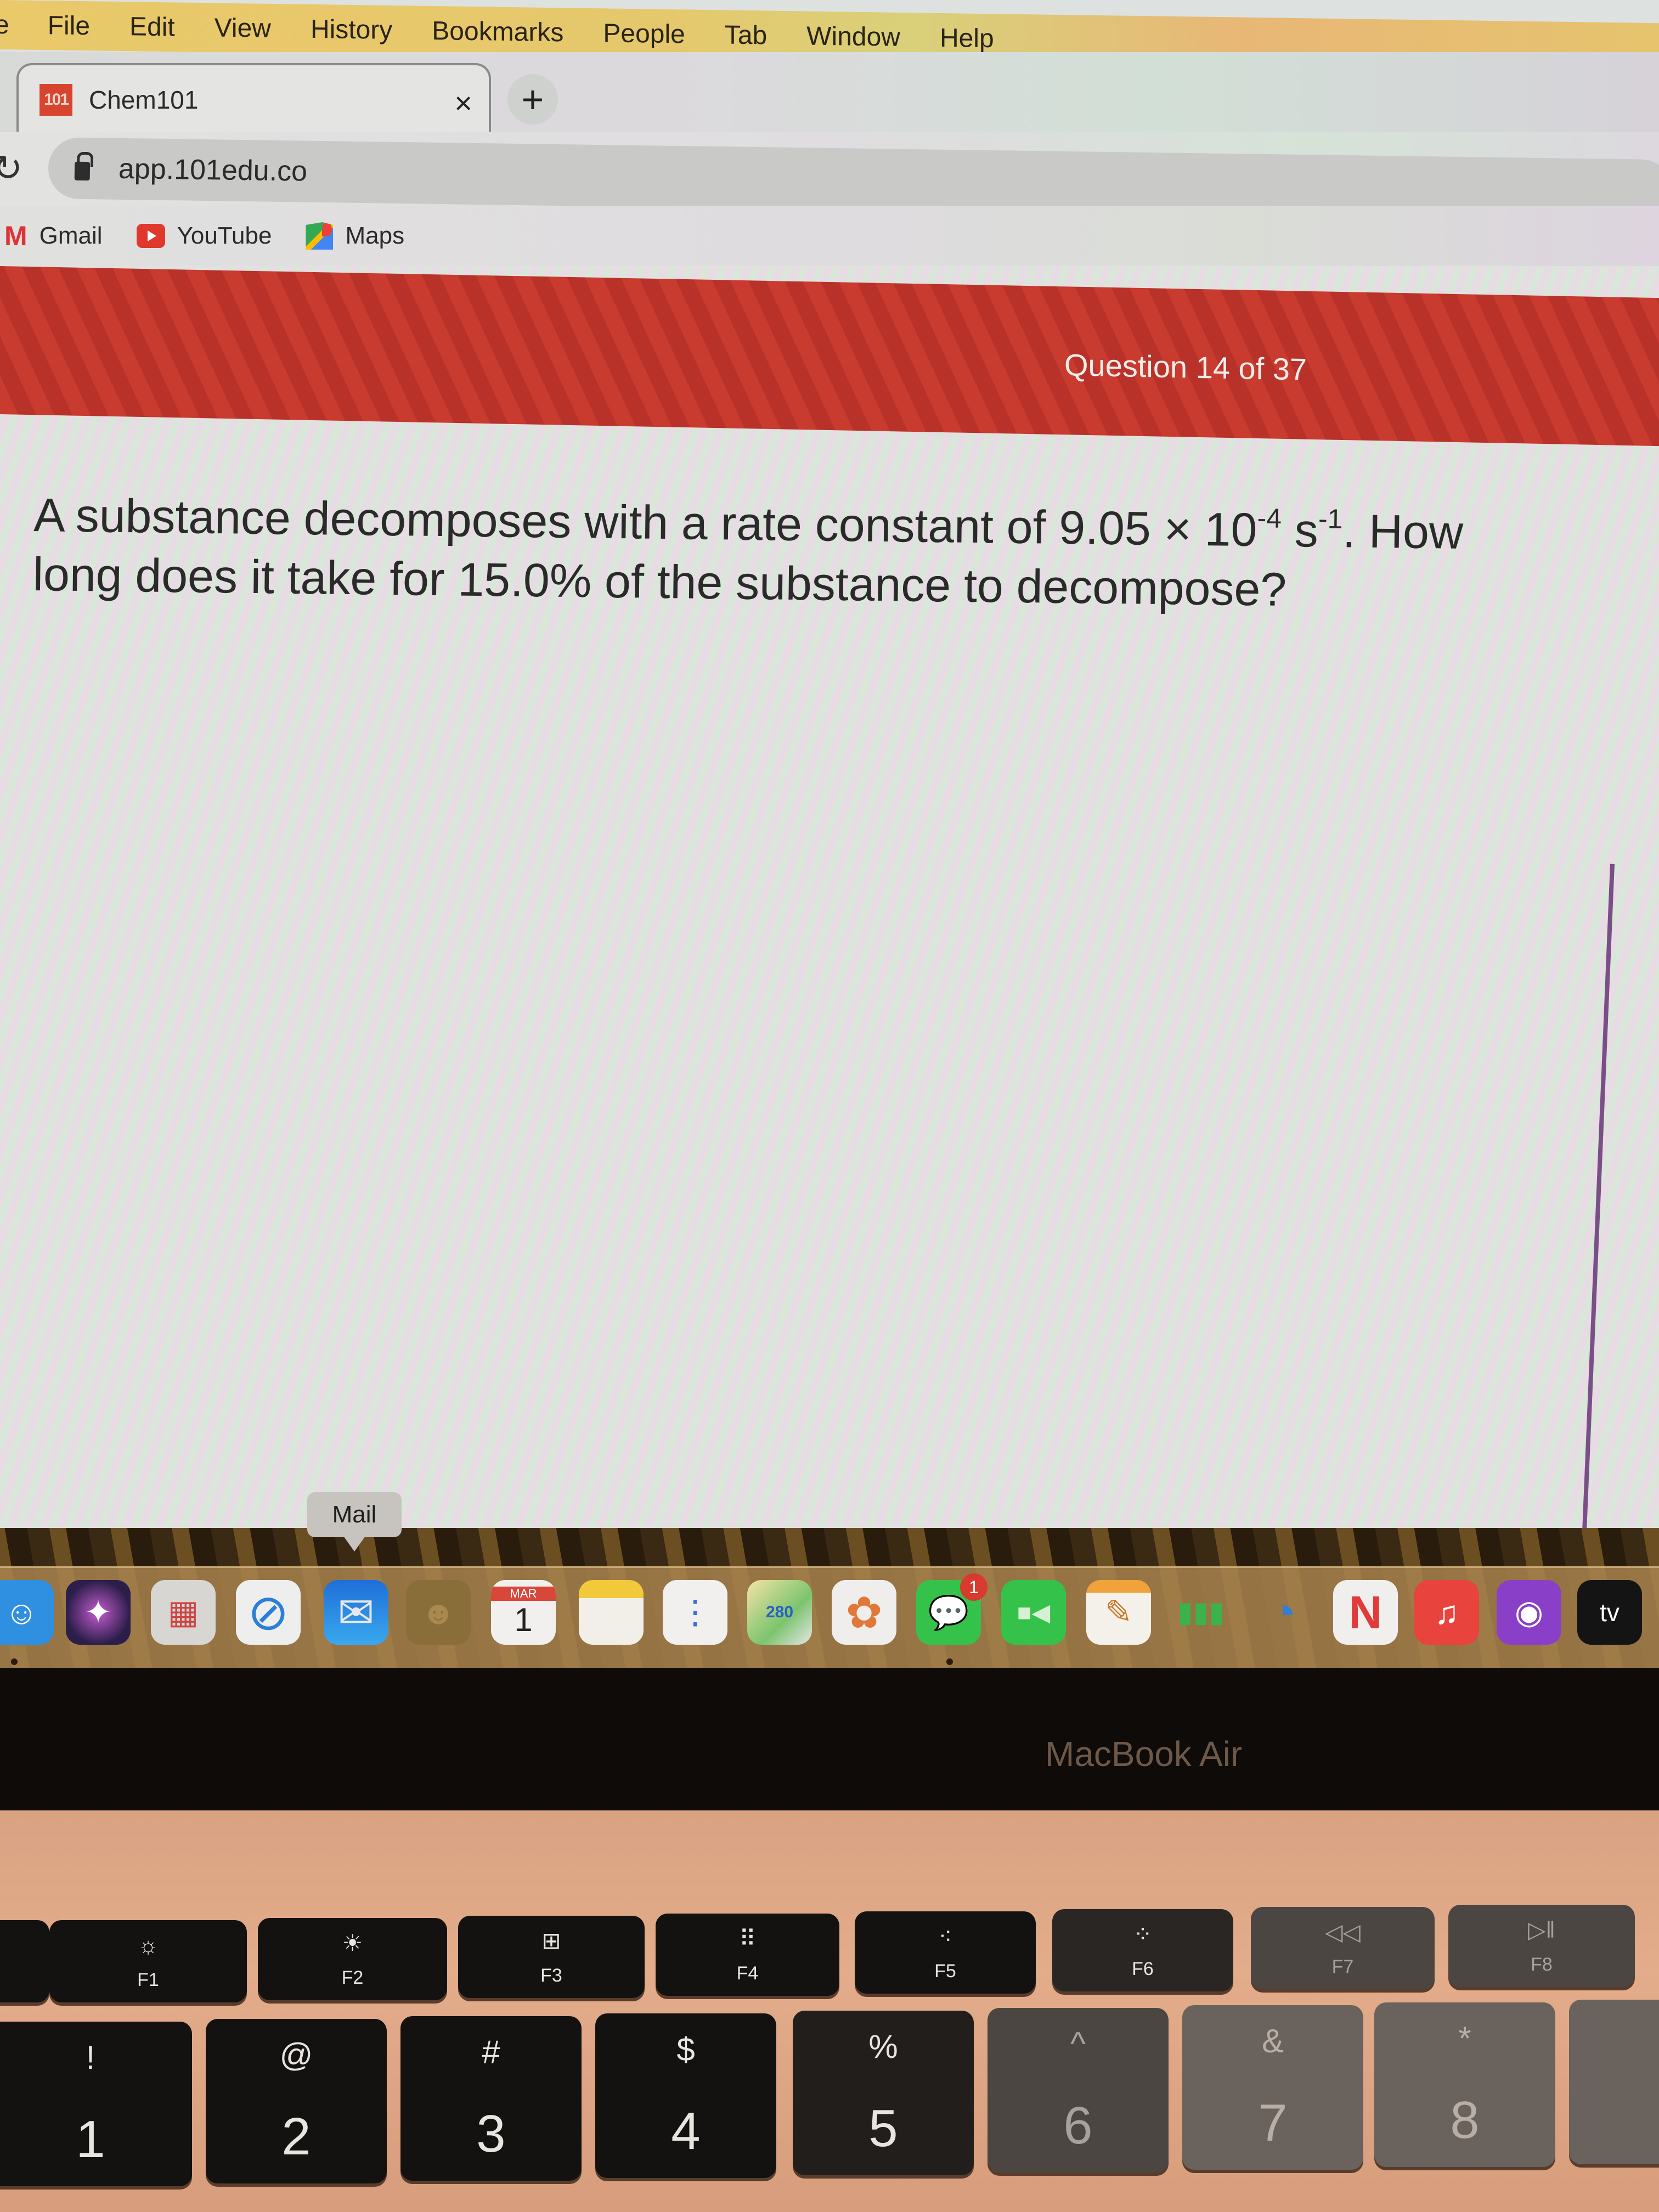 Image resolution: width=1659 pixels, height=2212 pixels. What do you see at coordinates (491, 2098) in the screenshot?
I see `key-3: # 3` at bounding box center [491, 2098].